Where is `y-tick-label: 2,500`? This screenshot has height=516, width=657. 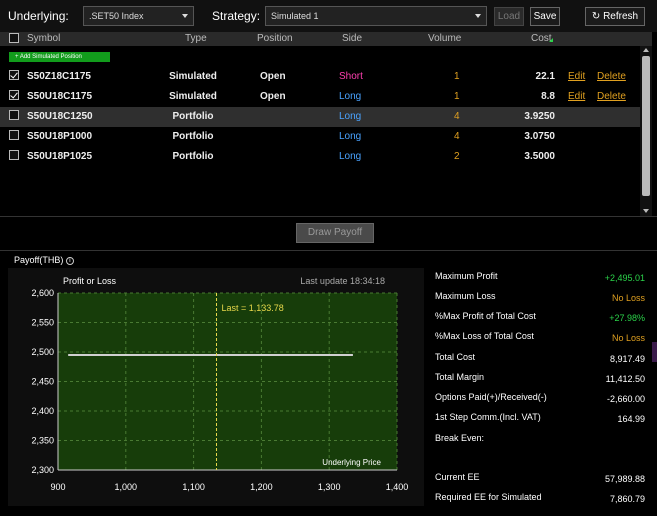
y-tick-label: 2,500 is located at coordinates (42, 352).